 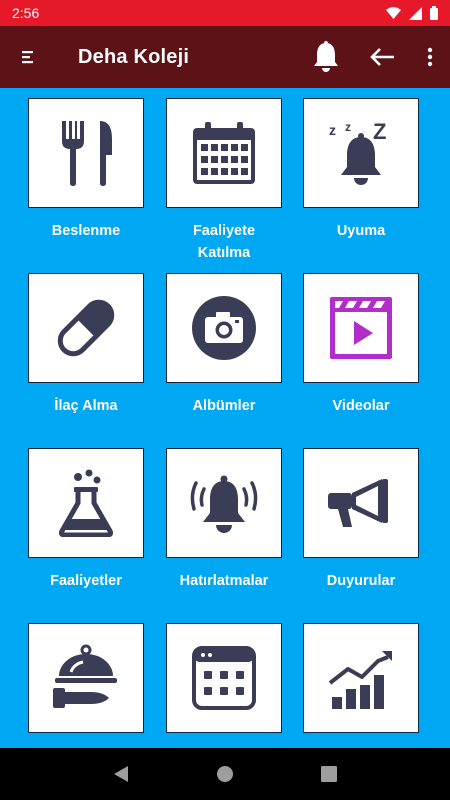 I want to click on tile-label: Albümler, so click(x=224, y=406).